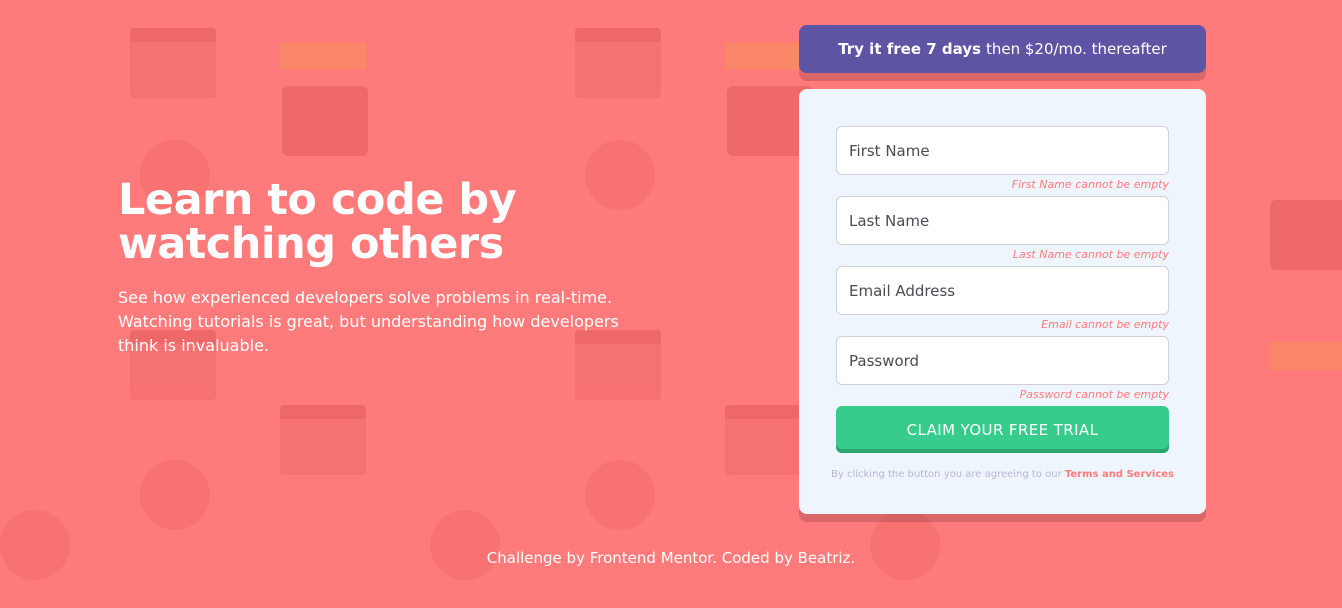 The image size is (1342, 608). Describe the element at coordinates (325, 121) in the screenshot. I see `toolbox-icon` at that location.